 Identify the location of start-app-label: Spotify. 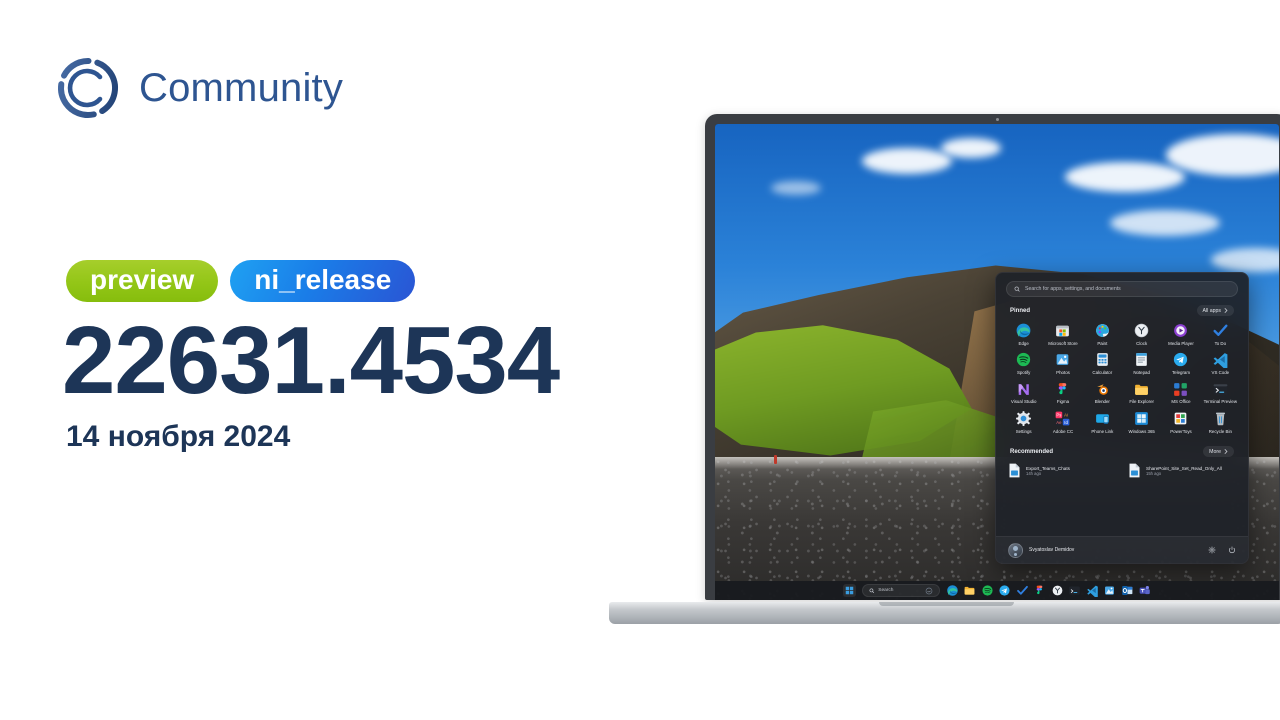
(1023, 372).